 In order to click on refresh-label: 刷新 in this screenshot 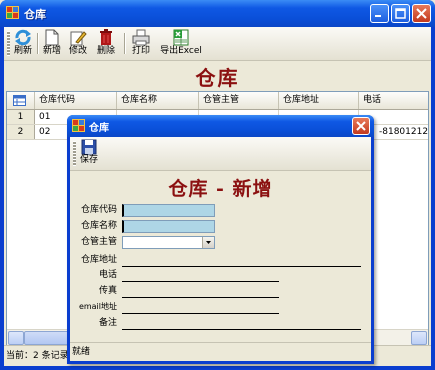, I will do `click(22, 51)`.